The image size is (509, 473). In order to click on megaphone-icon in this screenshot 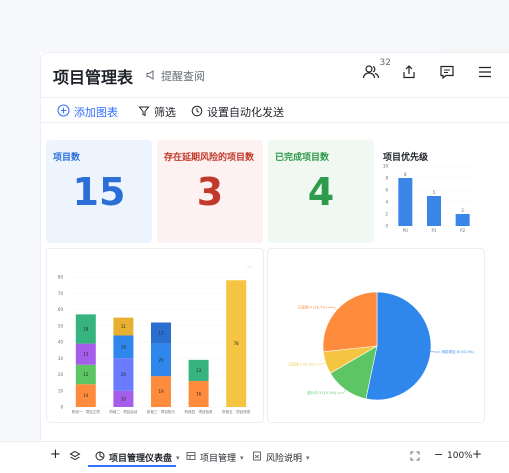, I will do `click(151, 76)`.